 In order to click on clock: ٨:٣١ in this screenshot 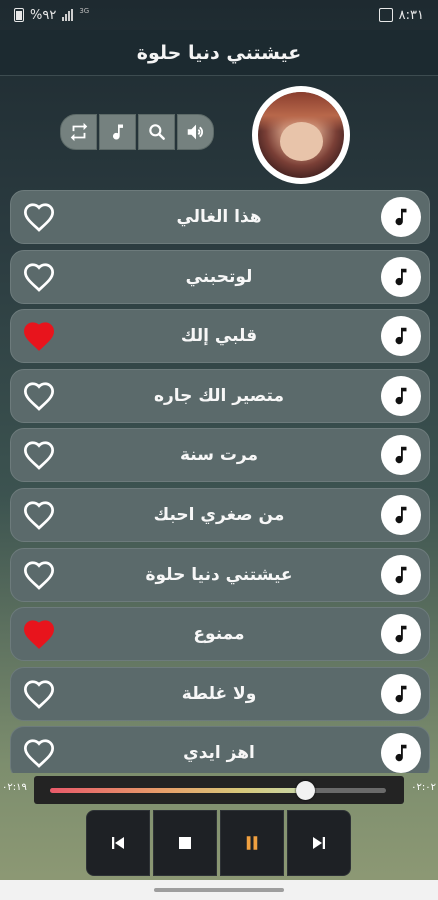, I will do `click(411, 15)`.